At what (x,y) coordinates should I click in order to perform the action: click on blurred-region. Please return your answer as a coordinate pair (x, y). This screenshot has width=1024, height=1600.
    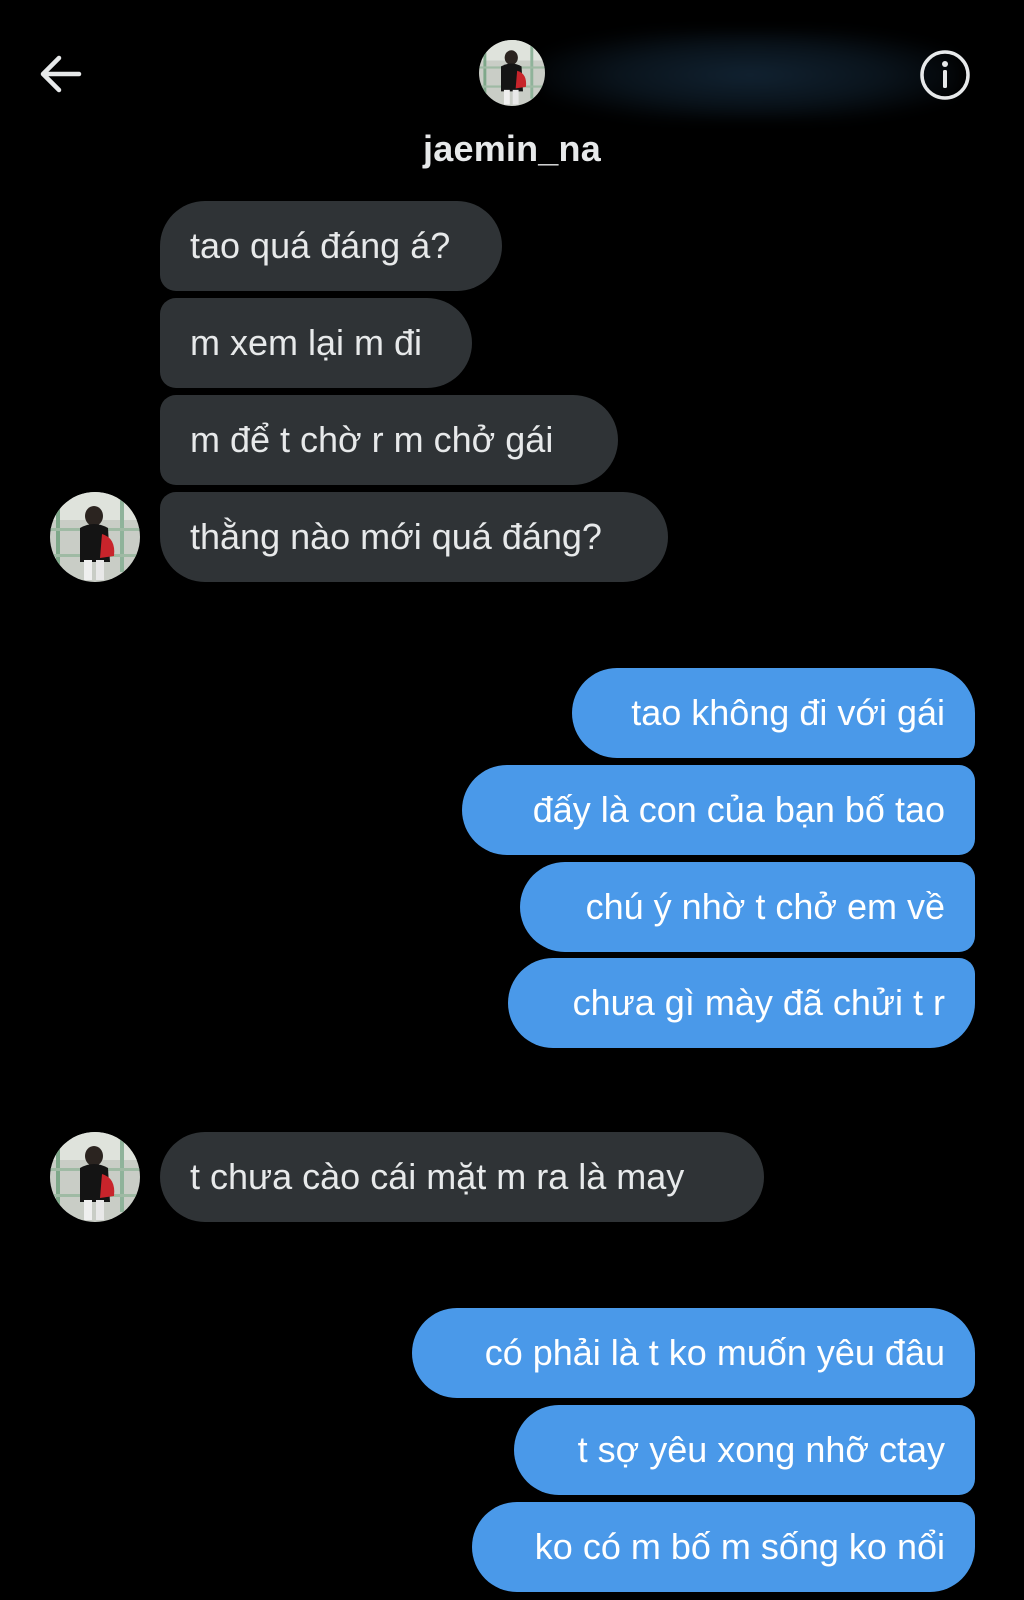
    Looking at the image, I should click on (750, 75).